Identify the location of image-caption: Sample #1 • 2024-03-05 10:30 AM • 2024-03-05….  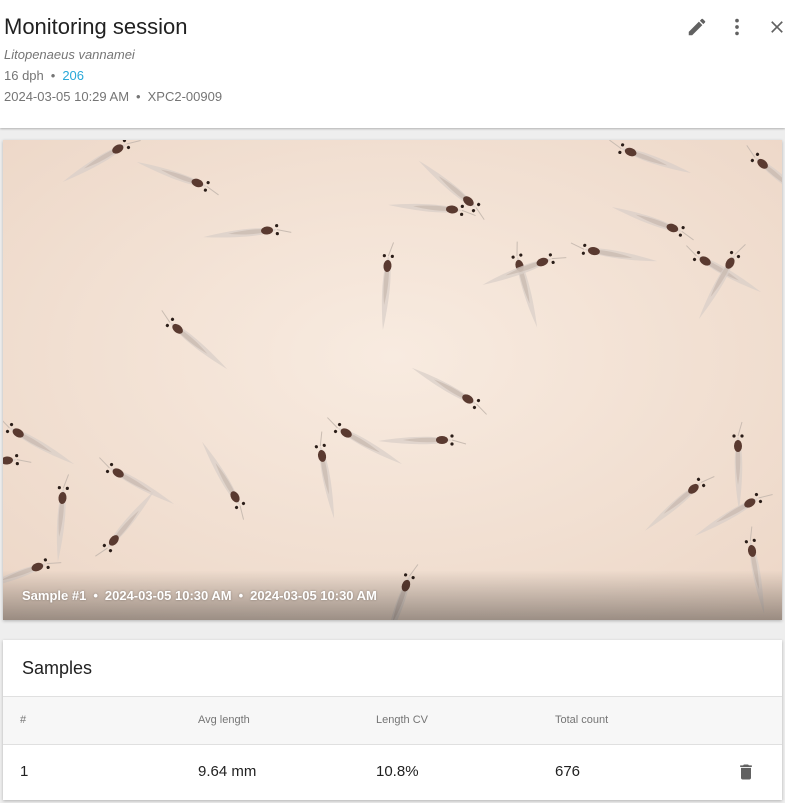
(199, 595).